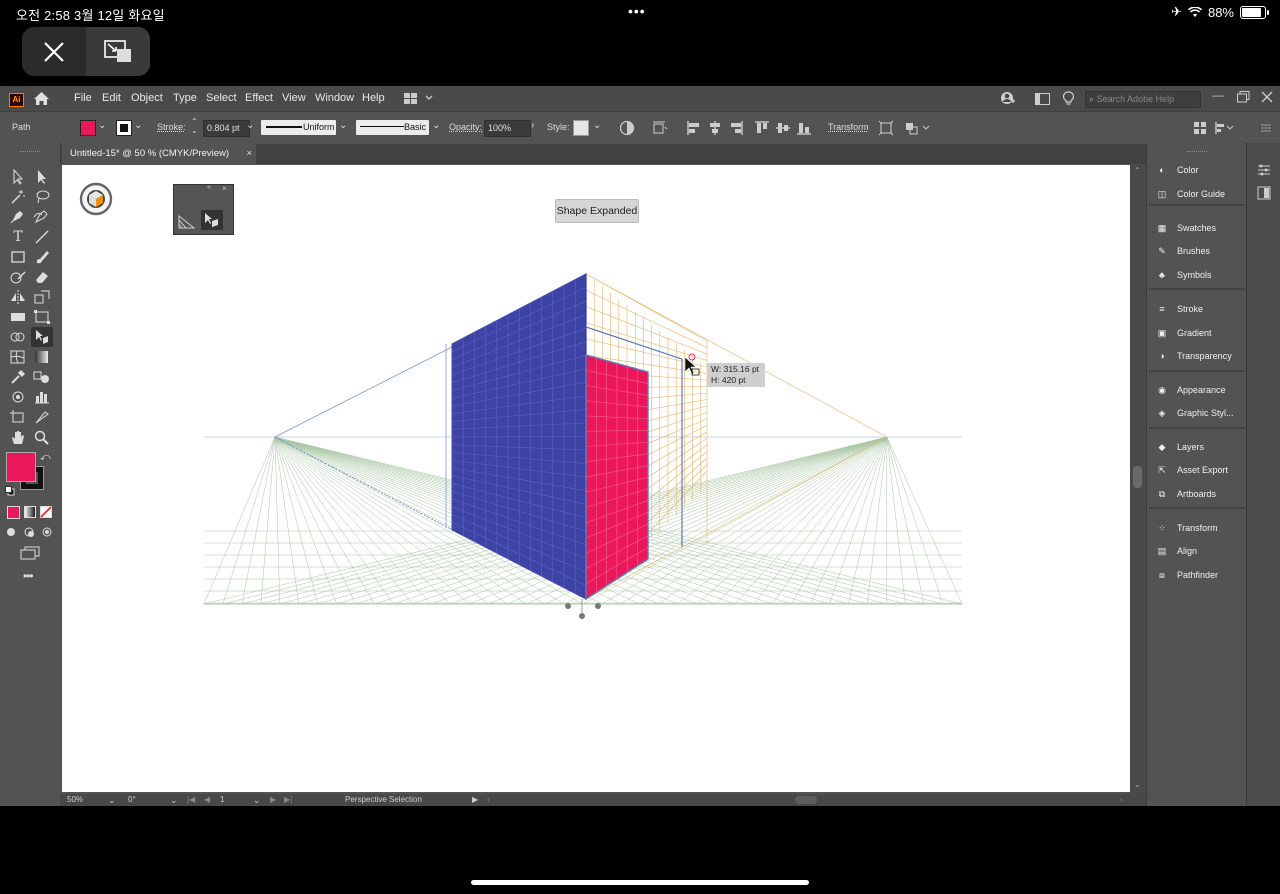 Image resolution: width=1280 pixels, height=894 pixels. I want to click on perspective-origin-handles, so click(583, 609).